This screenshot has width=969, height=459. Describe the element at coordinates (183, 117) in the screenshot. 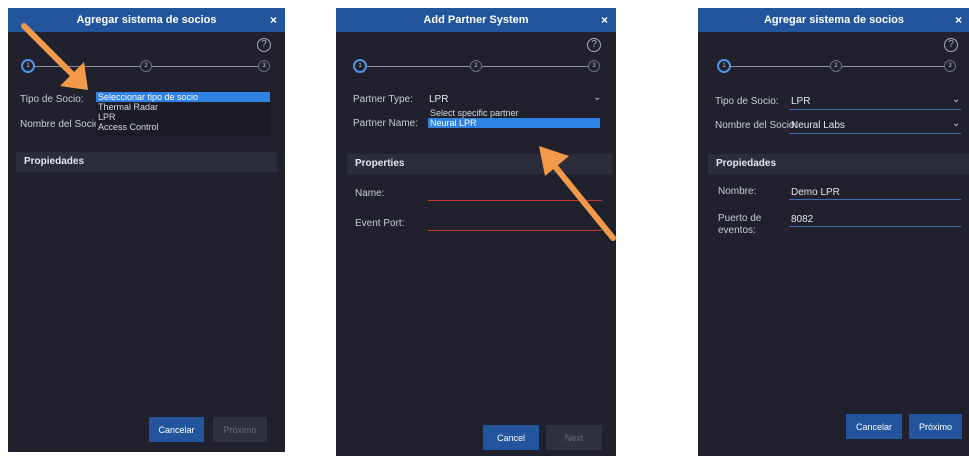

I see `dropdown-option: LPR` at that location.